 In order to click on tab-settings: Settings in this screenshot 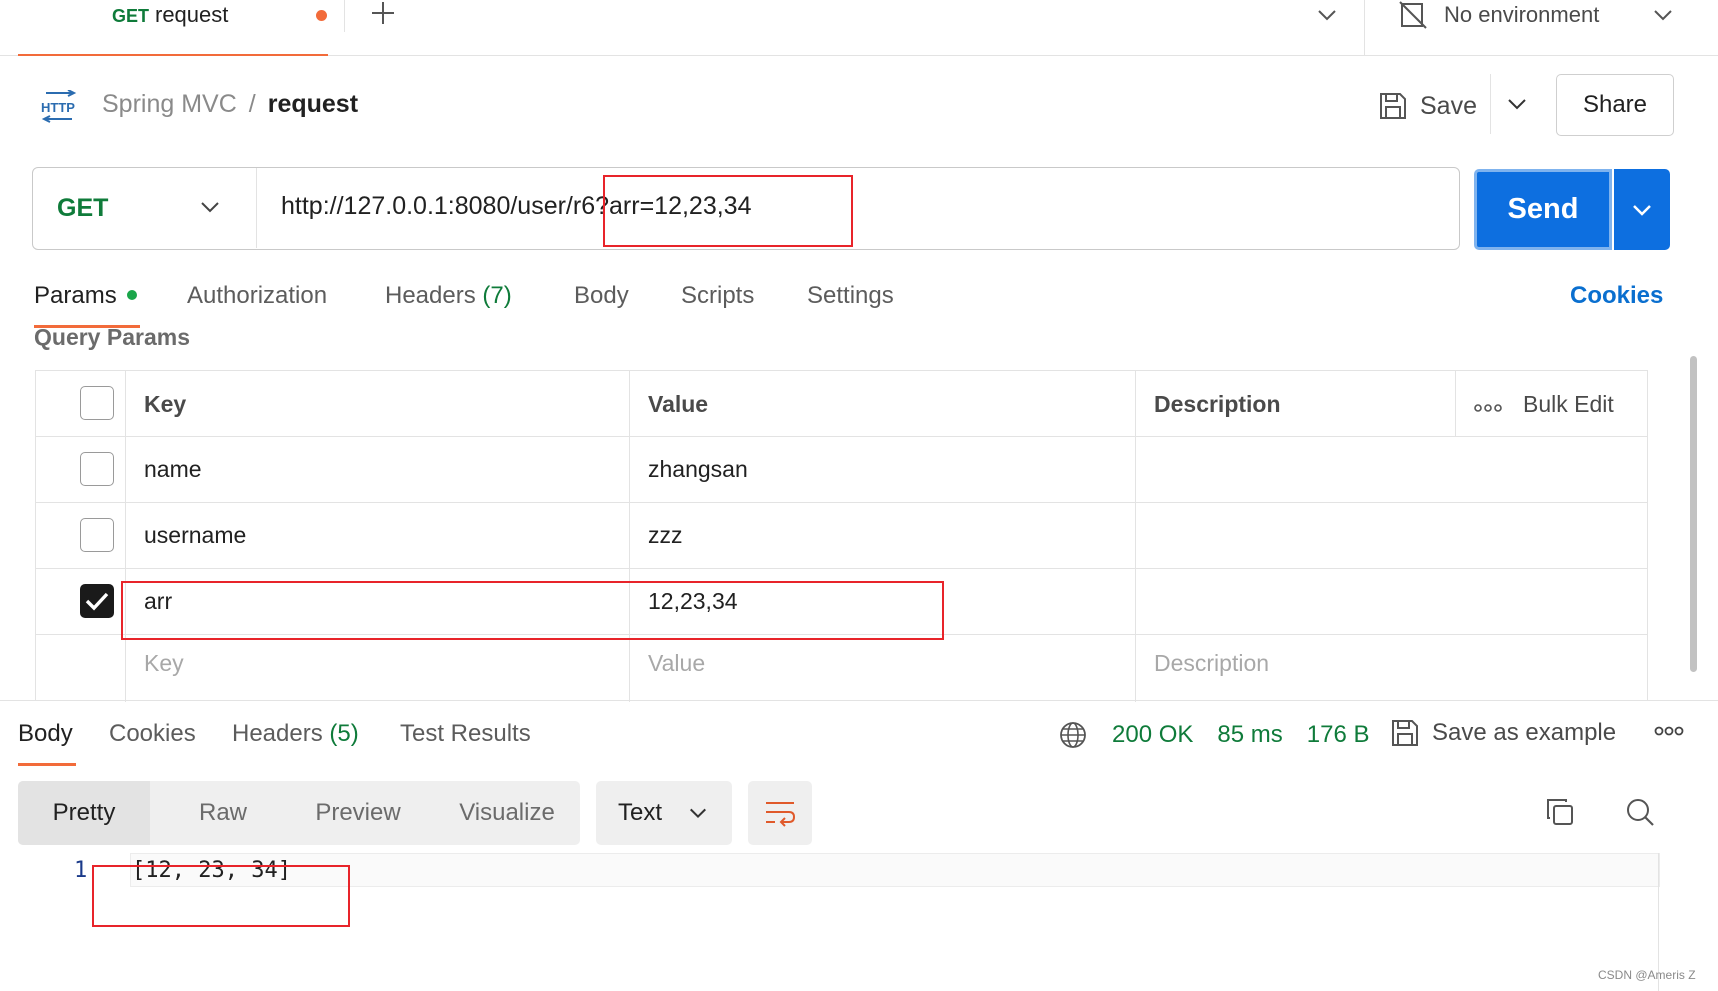, I will do `click(850, 296)`.